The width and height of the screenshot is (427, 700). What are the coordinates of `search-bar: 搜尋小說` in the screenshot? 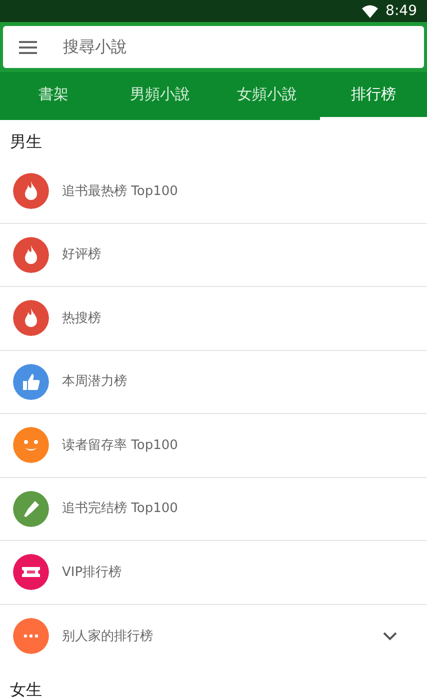 It's located at (213, 47).